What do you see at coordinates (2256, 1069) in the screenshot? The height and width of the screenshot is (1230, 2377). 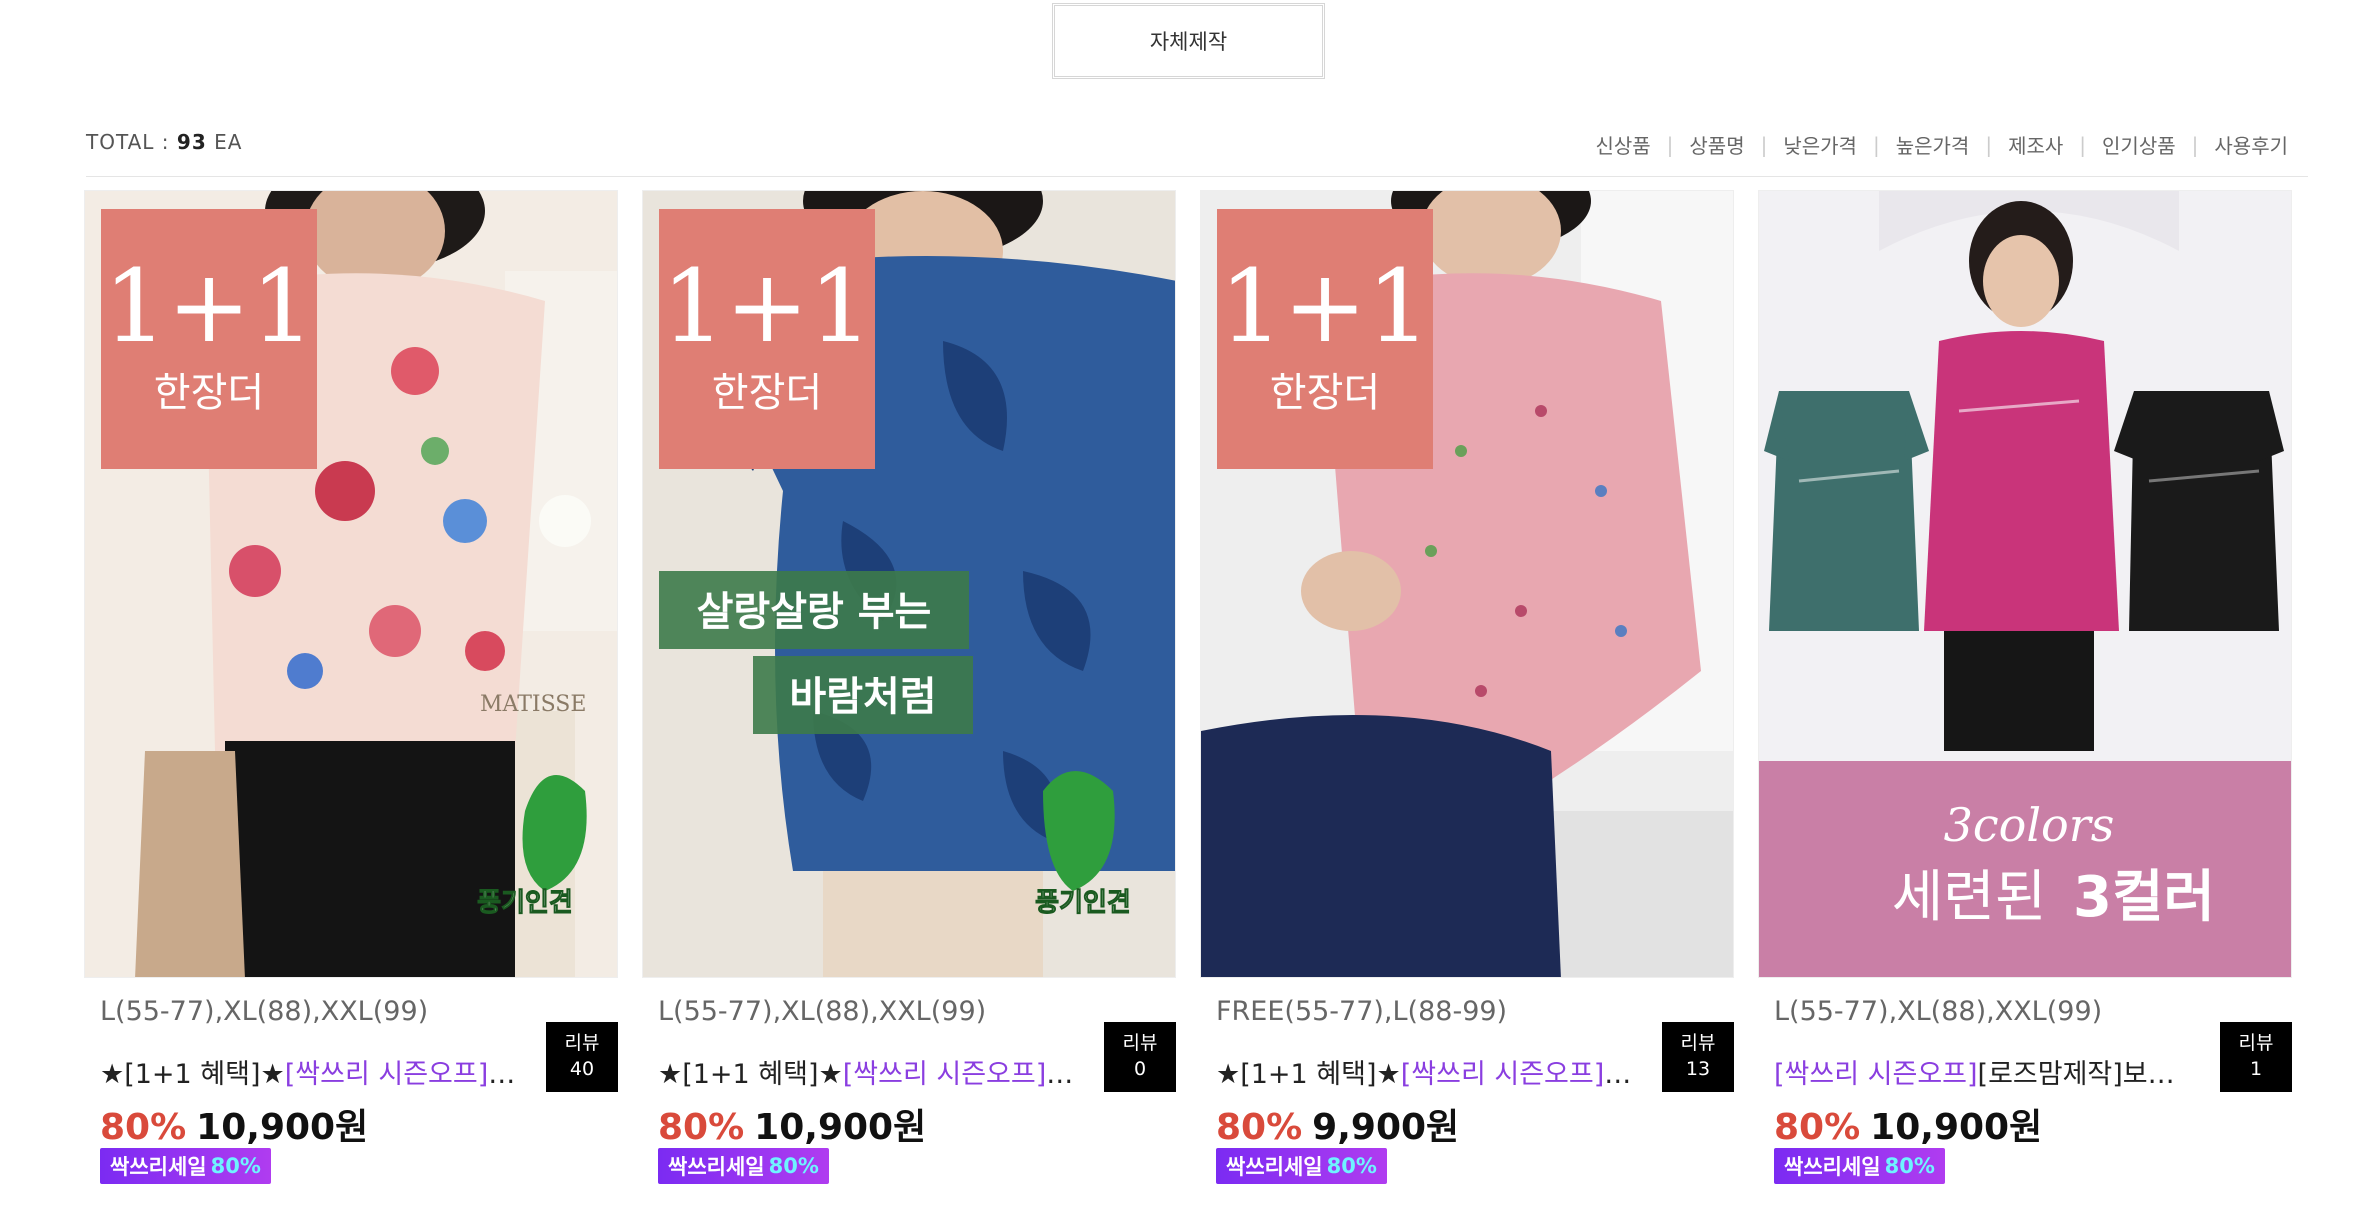 I see `review-count: 1` at bounding box center [2256, 1069].